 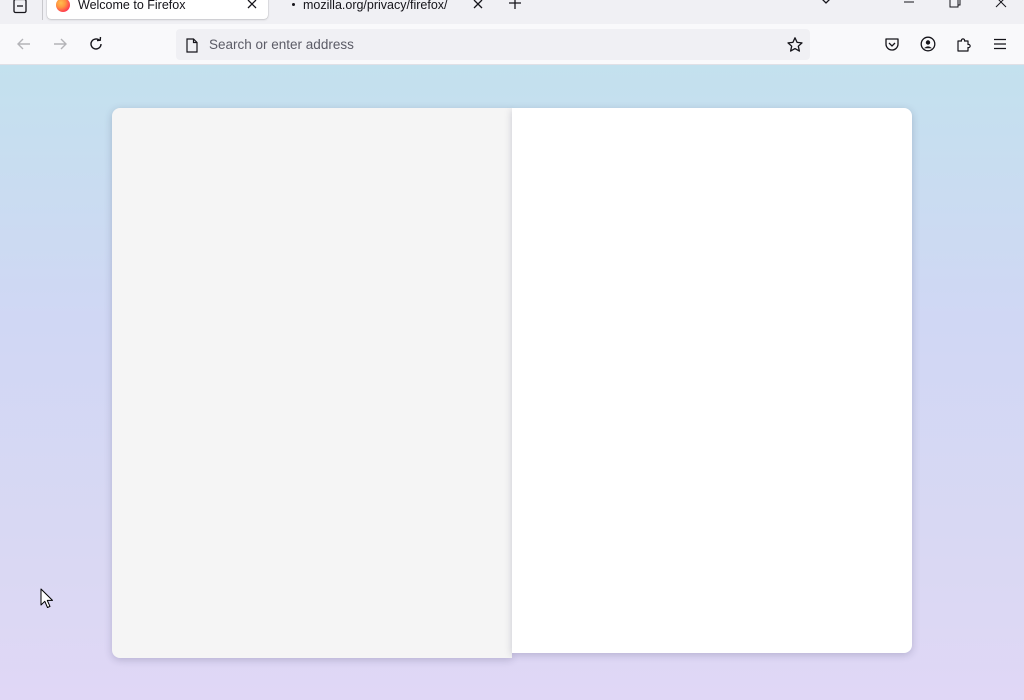 I want to click on plus-icon, so click(x=515, y=6).